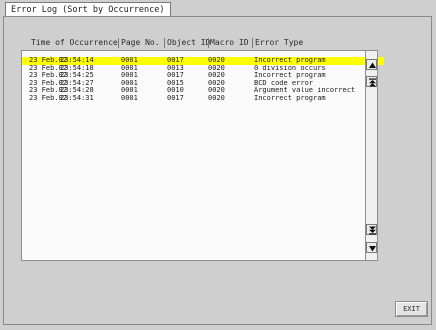 This screenshot has height=330, width=436. I want to click on scroll-up-button, so click(371, 64).